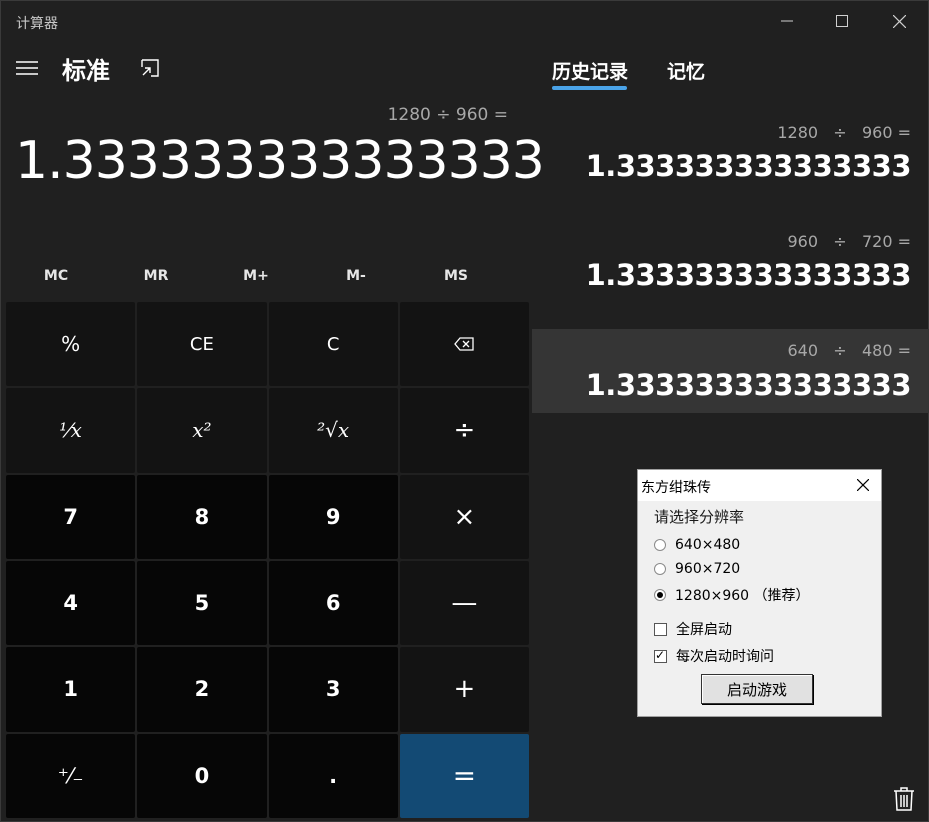 The width and height of the screenshot is (929, 822). What do you see at coordinates (590, 70) in the screenshot?
I see `tab-history: 历史记录` at bounding box center [590, 70].